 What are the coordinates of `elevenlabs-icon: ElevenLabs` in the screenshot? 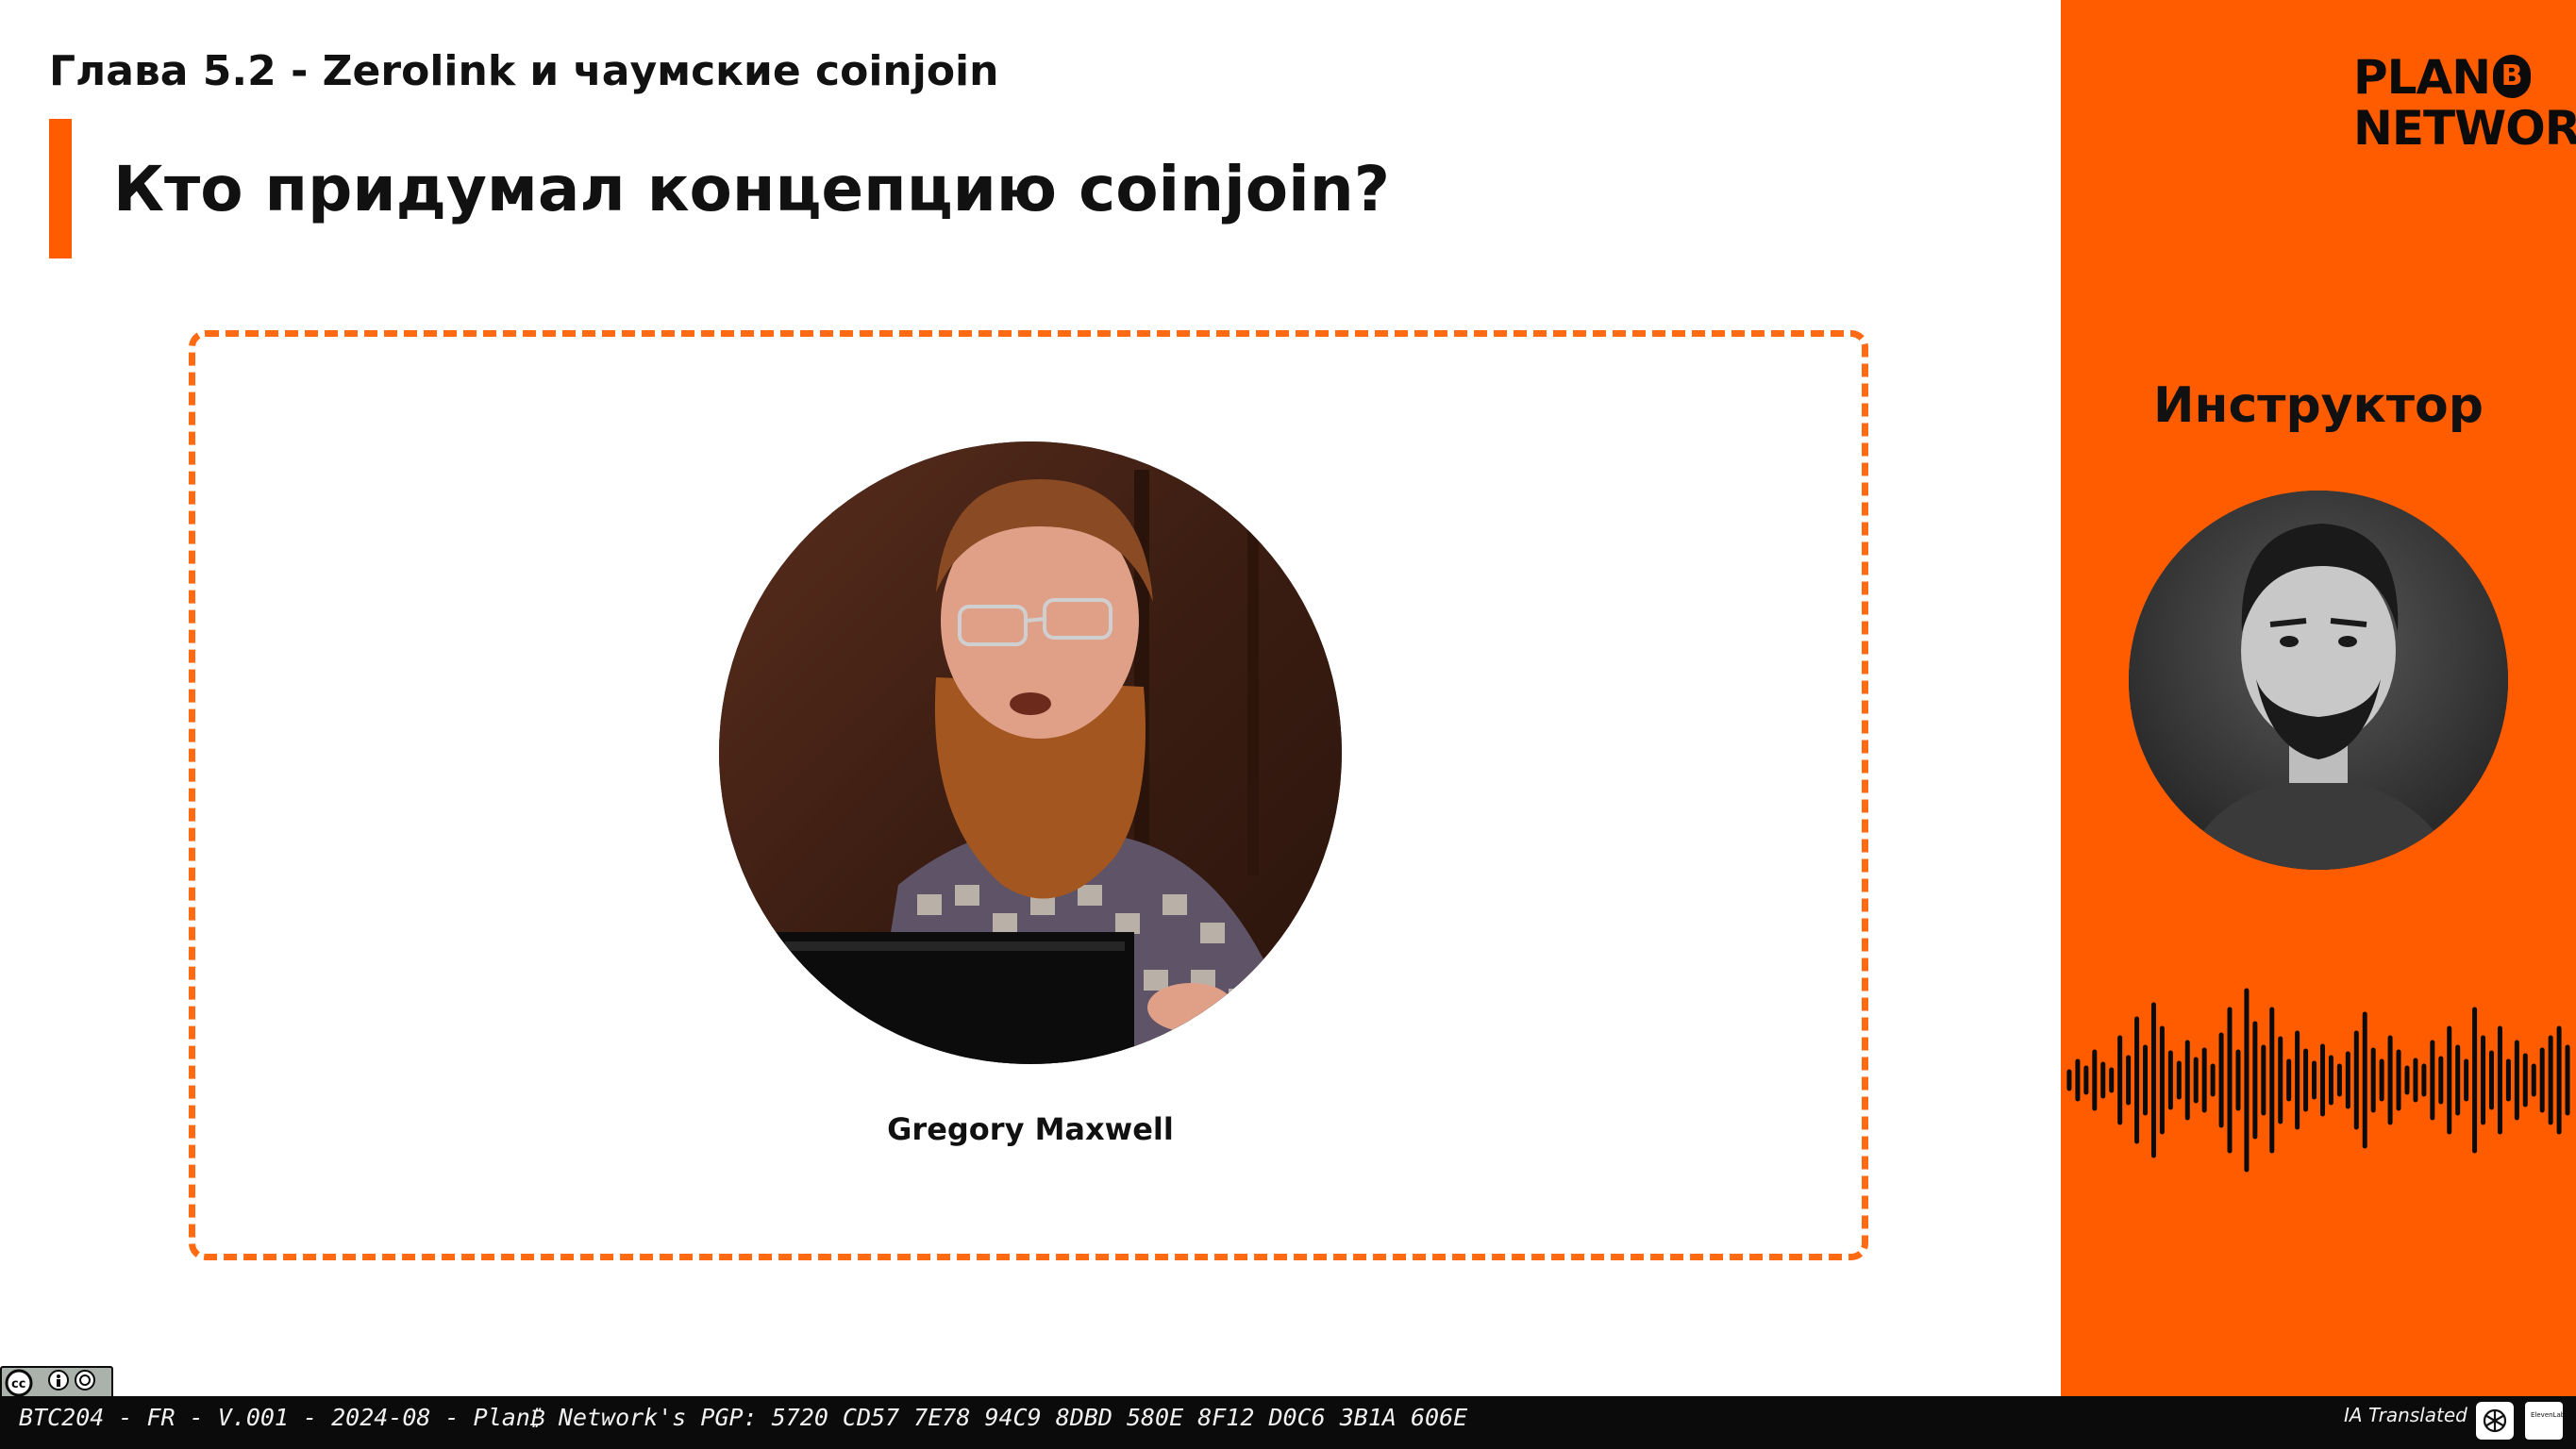 It's located at (2546, 1421).